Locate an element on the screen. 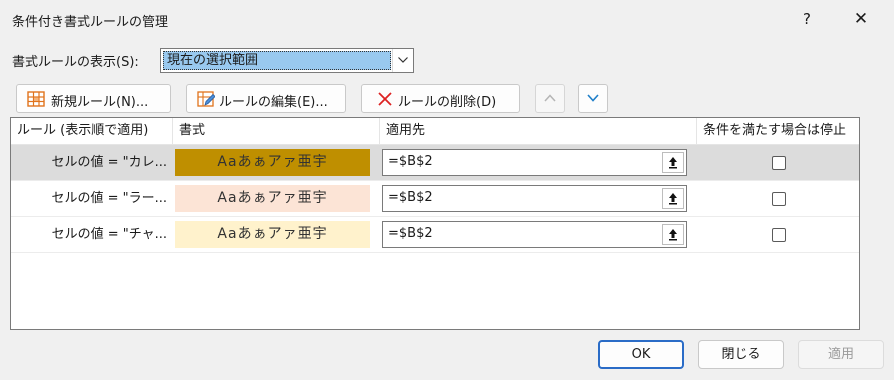 Image resolution: width=894 pixels, height=380 pixels. rule-row: セルの値 = "ラー... Aaあぁアァ亜宇 =$B$2 is located at coordinates (435, 199).